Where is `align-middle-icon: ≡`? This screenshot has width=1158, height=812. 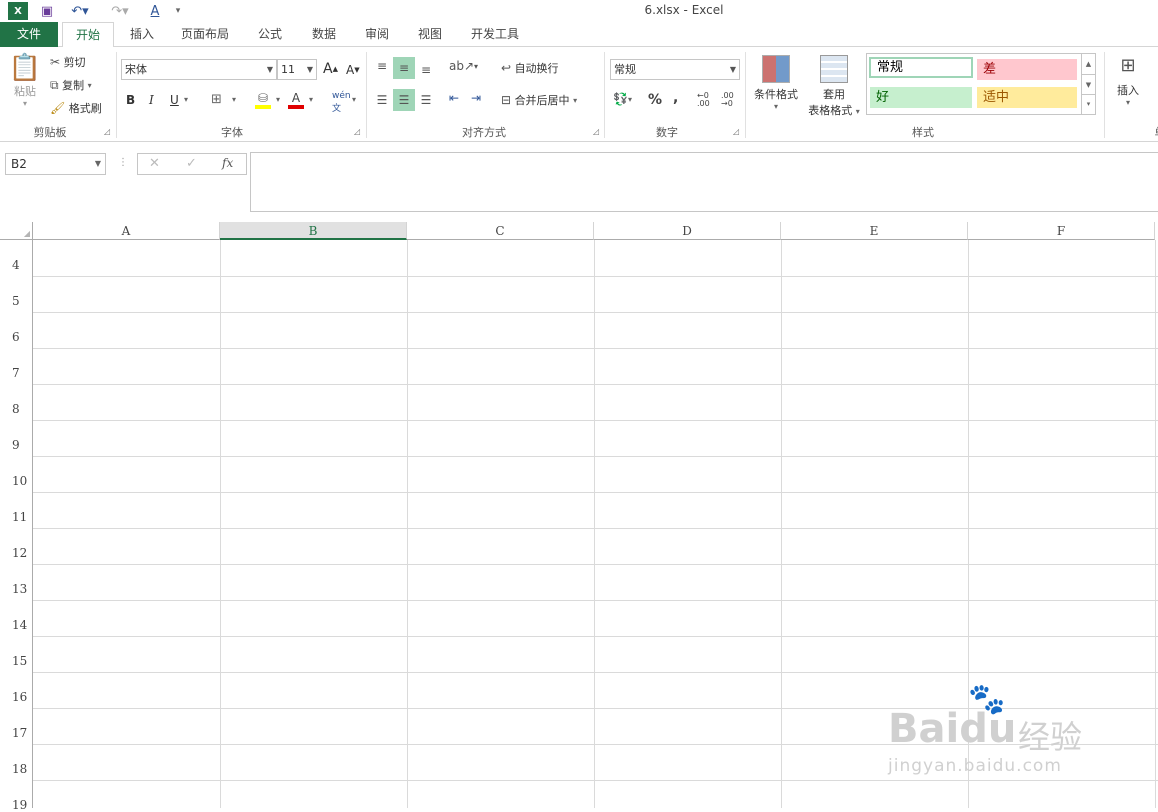 align-middle-icon: ≡ is located at coordinates (404, 68).